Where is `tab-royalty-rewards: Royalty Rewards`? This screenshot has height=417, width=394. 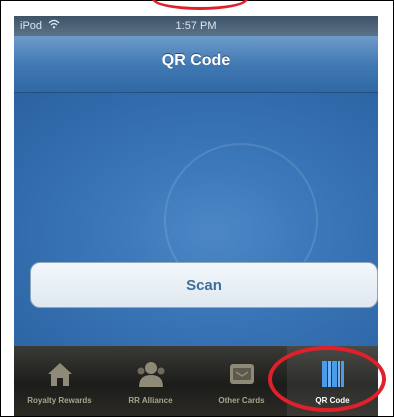
tab-royalty-rewards: Royalty Rewards is located at coordinates (59, 381).